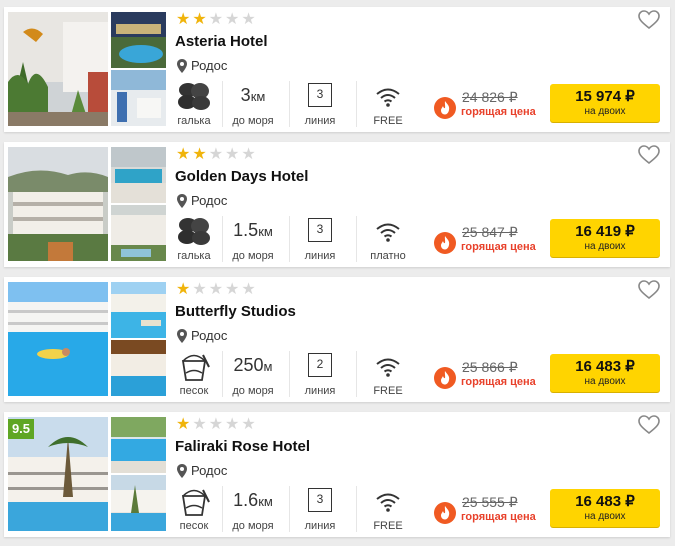  I want to click on price-button: 15 974 ₽ на двоих, so click(605, 103).